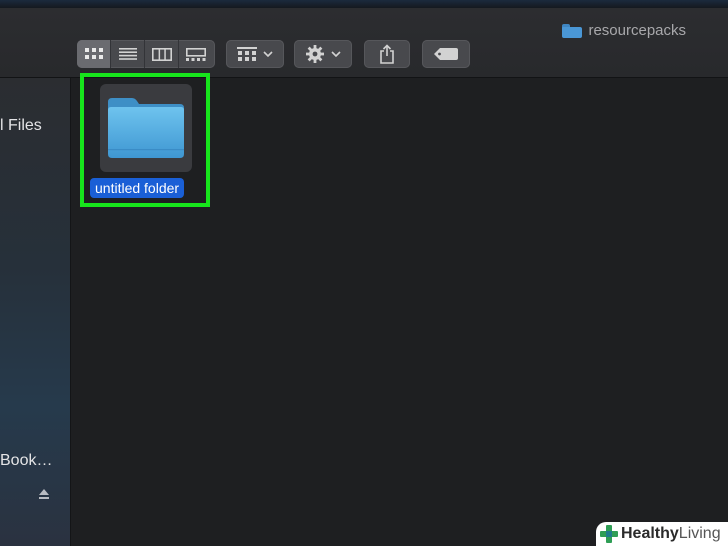 The width and height of the screenshot is (728, 546). I want to click on watermark: HealthyLiving, so click(662, 534).